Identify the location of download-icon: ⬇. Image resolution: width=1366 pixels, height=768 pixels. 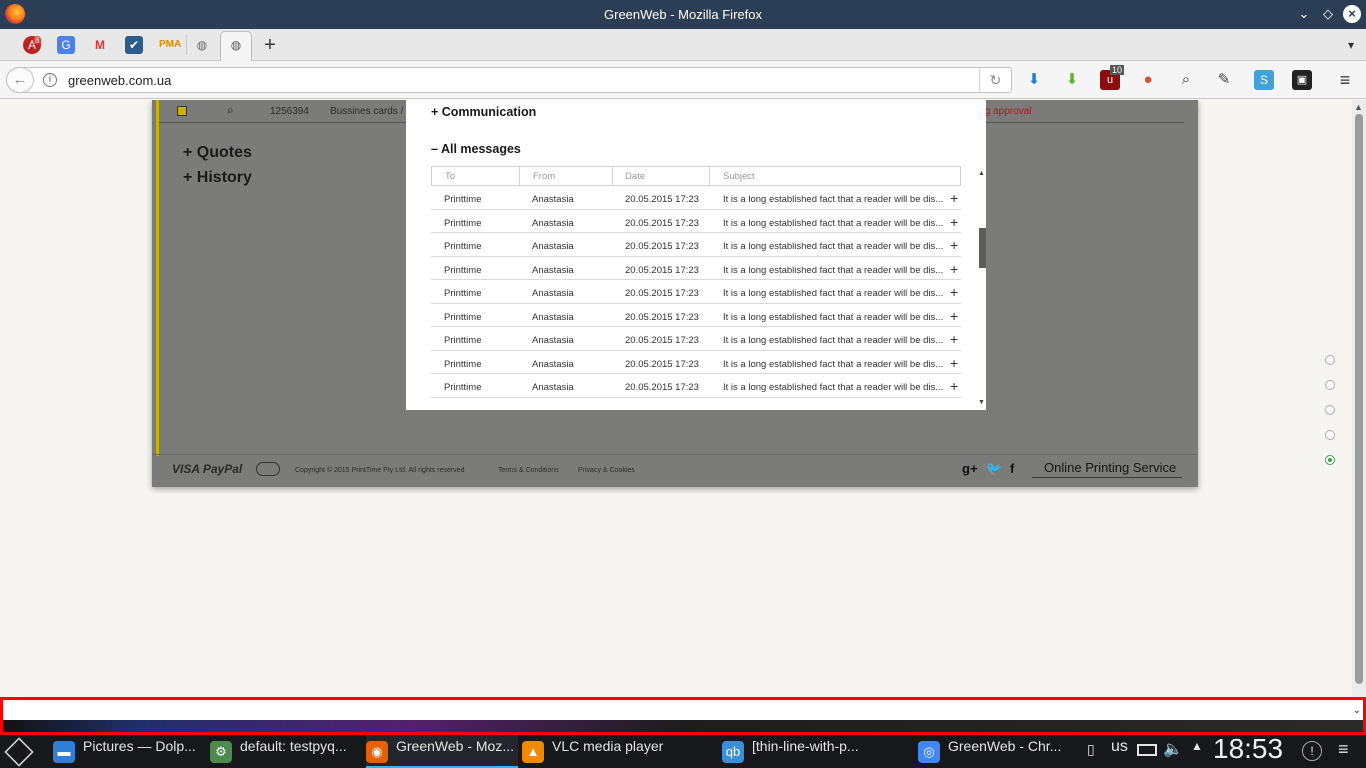
(1034, 80).